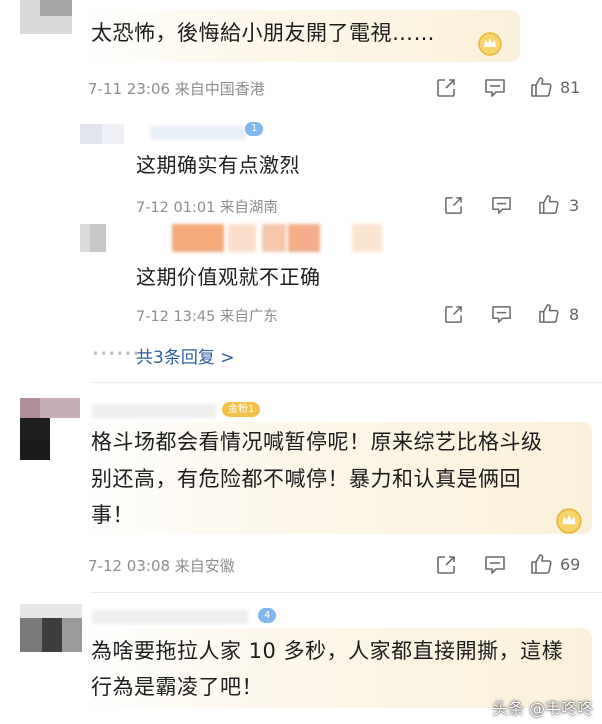 Image resolution: width=602 pixels, height=724 pixels. What do you see at coordinates (185, 355) in the screenshot?
I see `more-replies-link: 共3条回复 >` at bounding box center [185, 355].